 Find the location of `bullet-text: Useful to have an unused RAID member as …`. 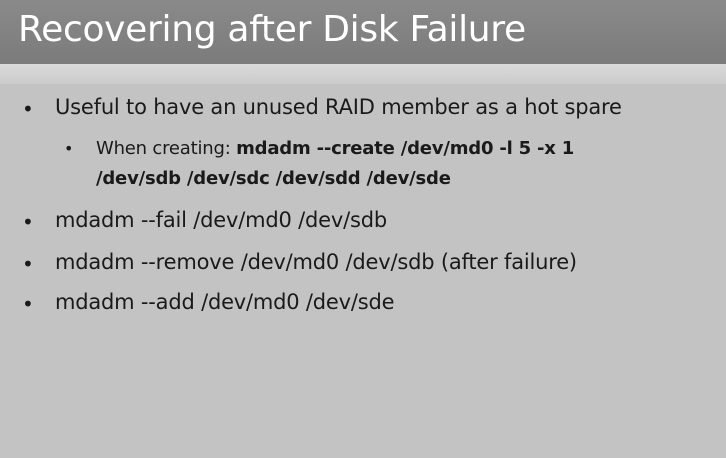

bullet-text: Useful to have an unused RAID member as … is located at coordinates (338, 107).